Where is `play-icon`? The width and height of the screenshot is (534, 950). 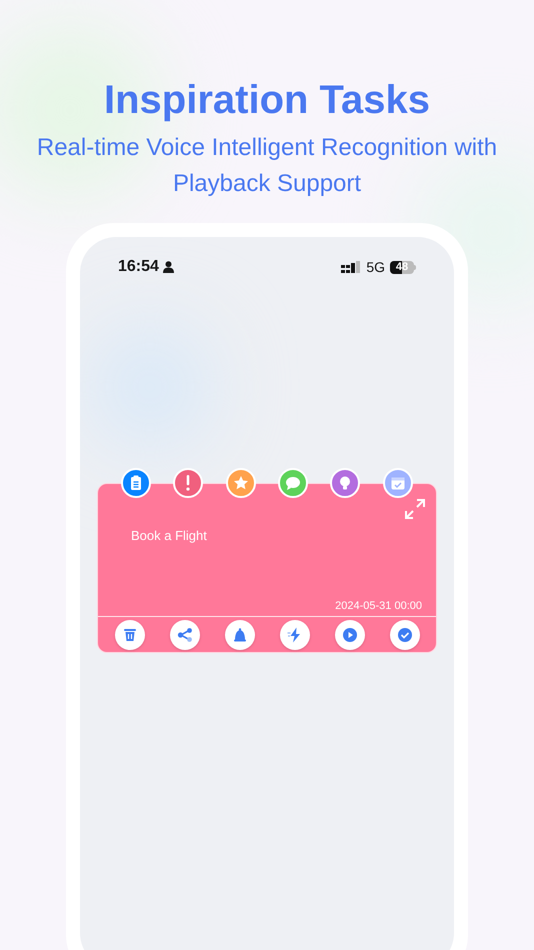 play-icon is located at coordinates (349, 635).